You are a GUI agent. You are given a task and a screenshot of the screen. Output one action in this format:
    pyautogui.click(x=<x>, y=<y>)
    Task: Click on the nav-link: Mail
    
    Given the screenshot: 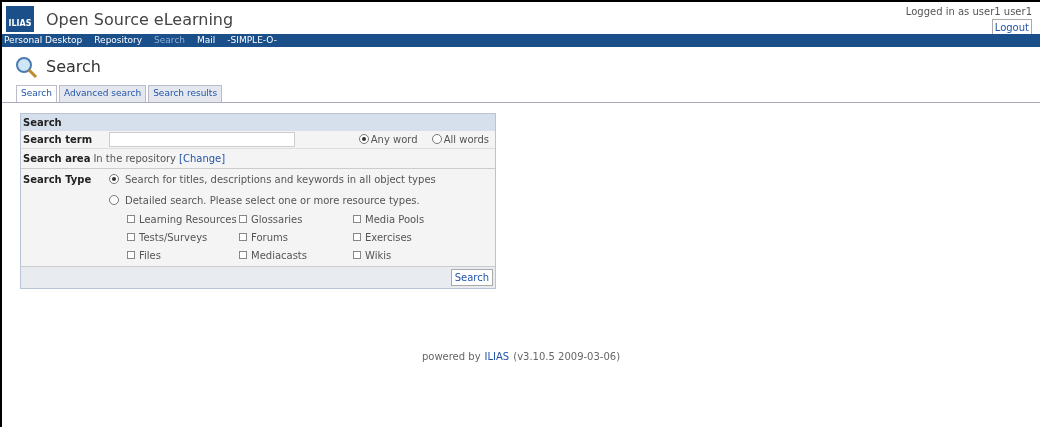 What is the action you would take?
    pyautogui.click(x=206, y=40)
    